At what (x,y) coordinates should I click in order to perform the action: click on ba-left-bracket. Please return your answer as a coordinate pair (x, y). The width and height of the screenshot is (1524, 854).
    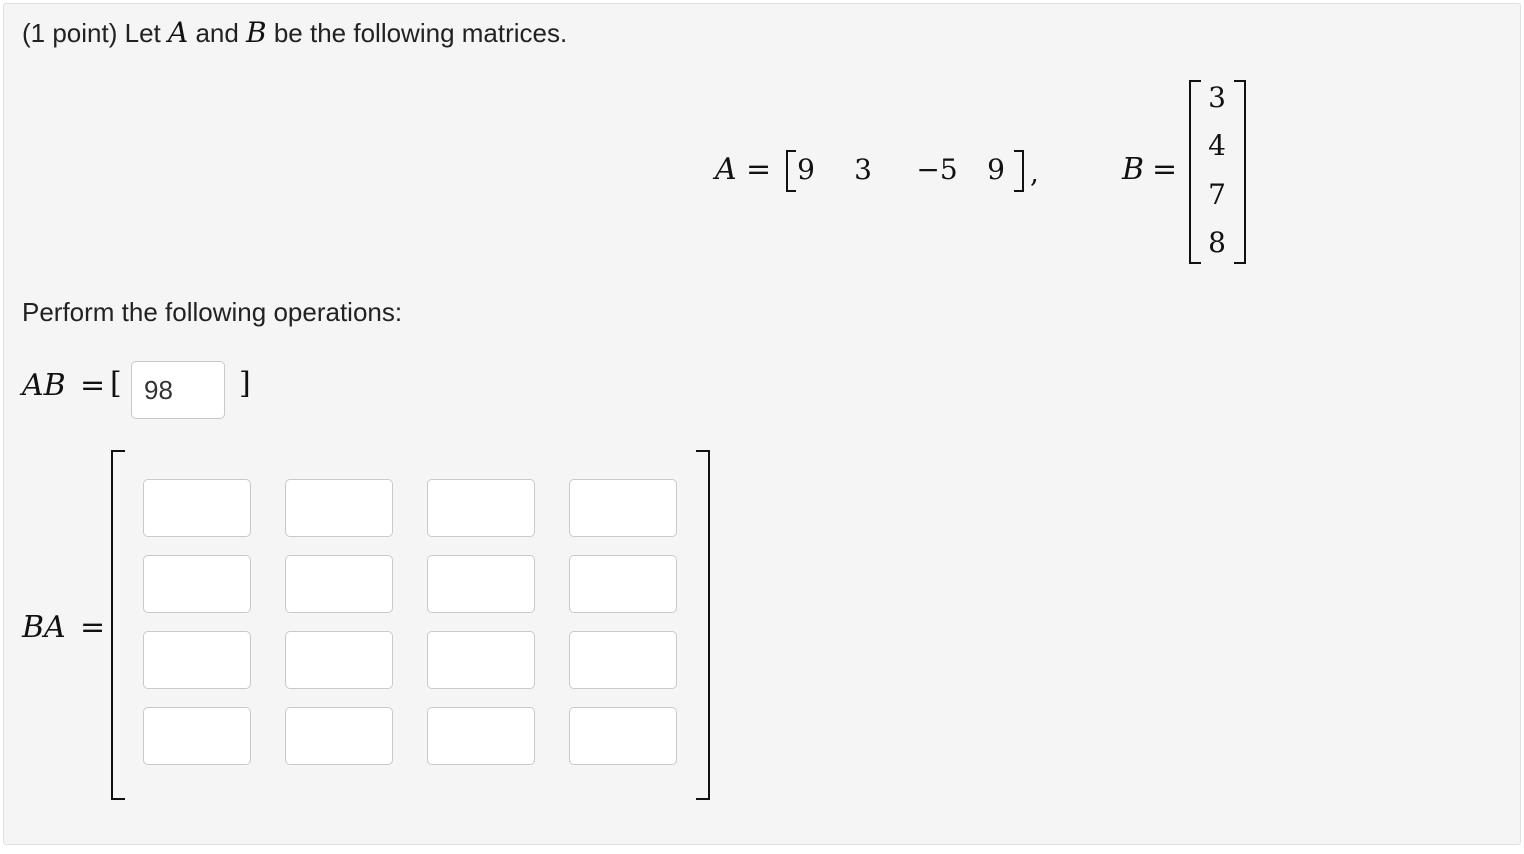
    Looking at the image, I should click on (118, 625).